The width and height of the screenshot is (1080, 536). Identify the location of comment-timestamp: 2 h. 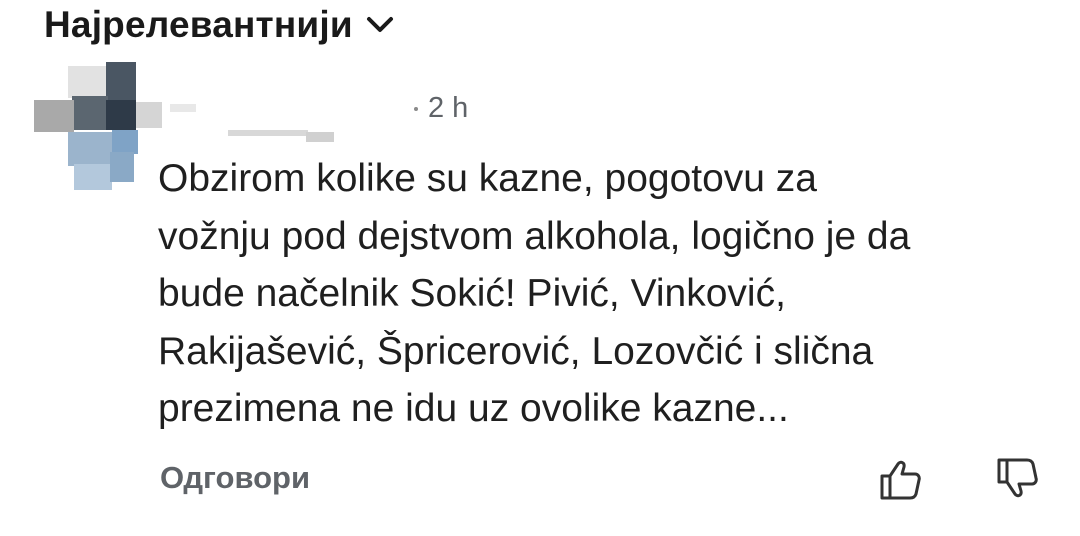
(441, 108).